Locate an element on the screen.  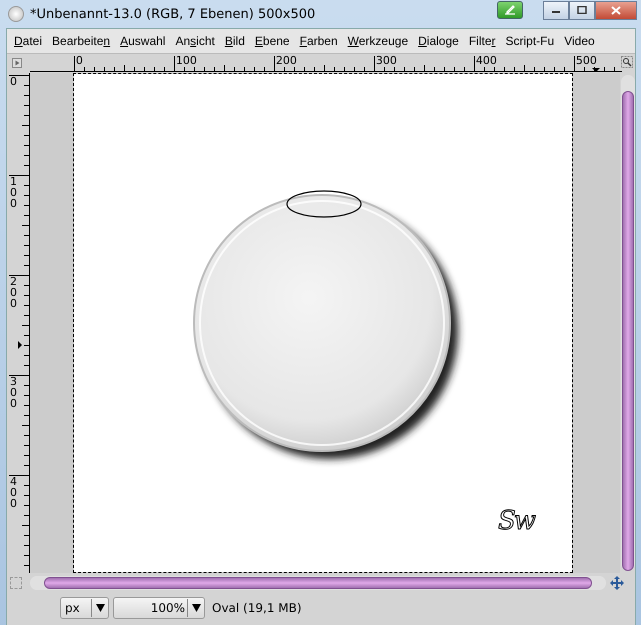
zoom-dropdown: 100% is located at coordinates (159, 608).